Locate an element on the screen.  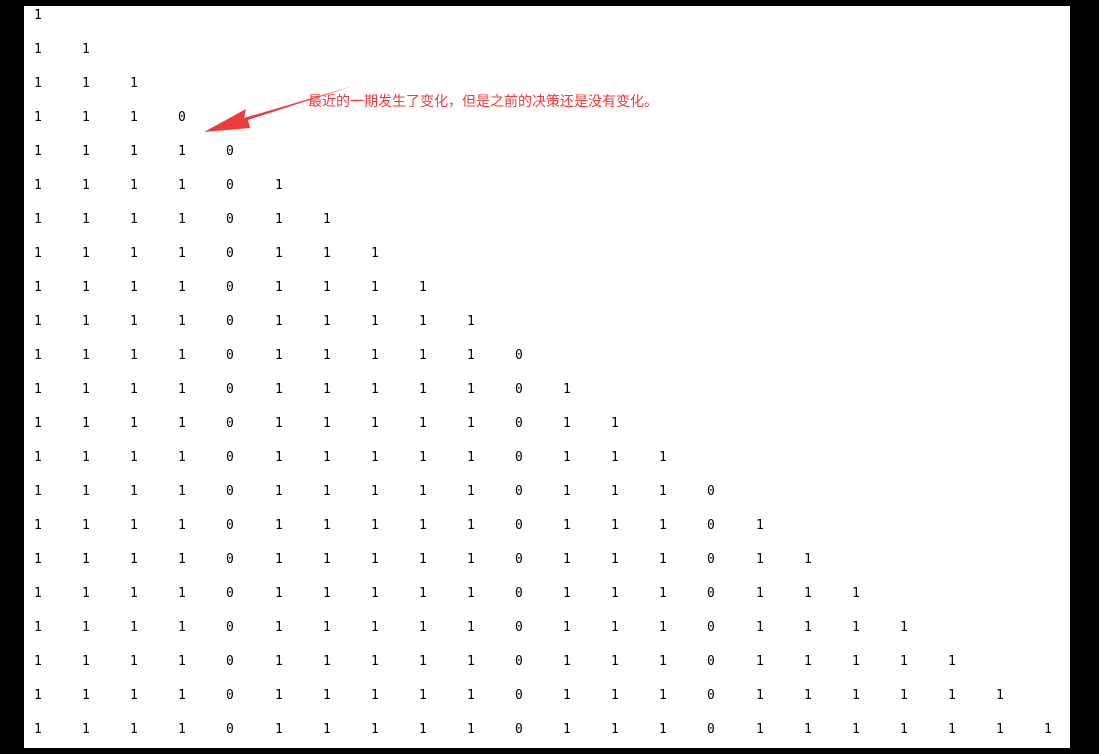
triangle-row: 1 1 1 1 0 1 1 1 1 1 0 1 1 1 0 1 1 1 is located at coordinates (547, 594).